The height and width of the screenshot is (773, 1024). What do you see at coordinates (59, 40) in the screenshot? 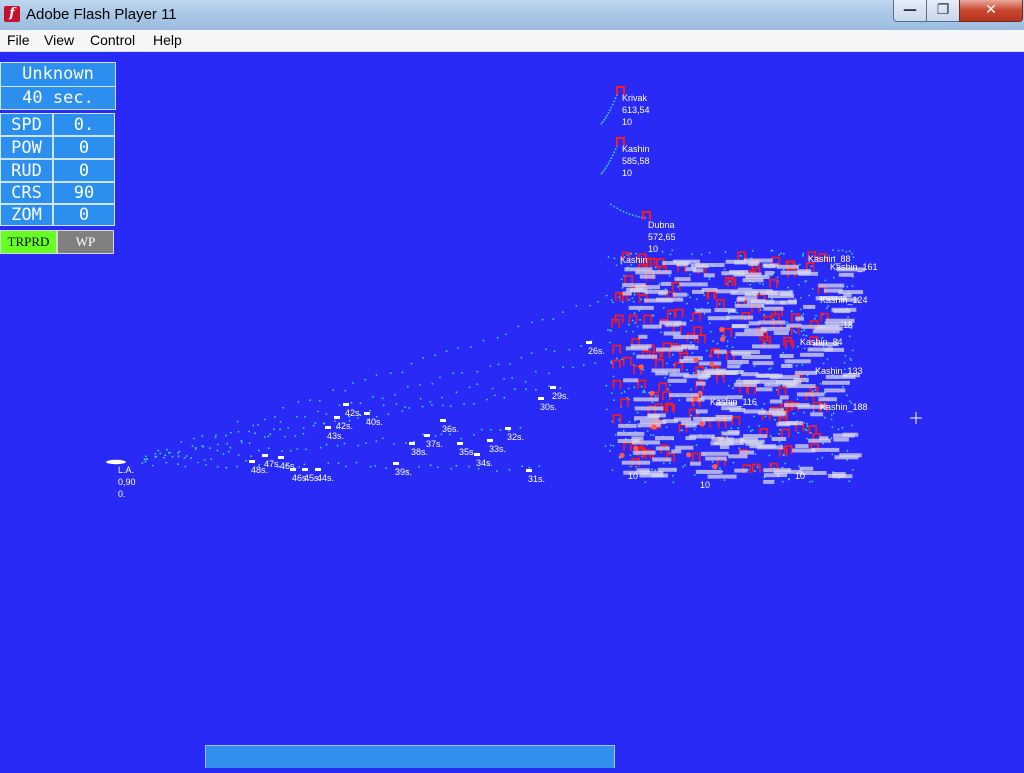
I see `menu-view: View` at bounding box center [59, 40].